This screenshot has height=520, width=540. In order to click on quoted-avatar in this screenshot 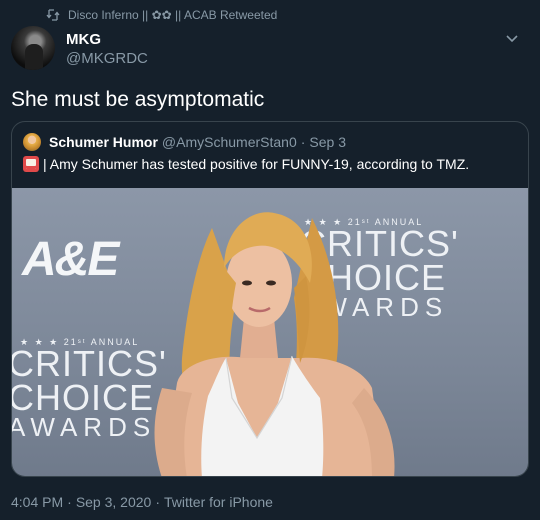, I will do `click(32, 142)`.